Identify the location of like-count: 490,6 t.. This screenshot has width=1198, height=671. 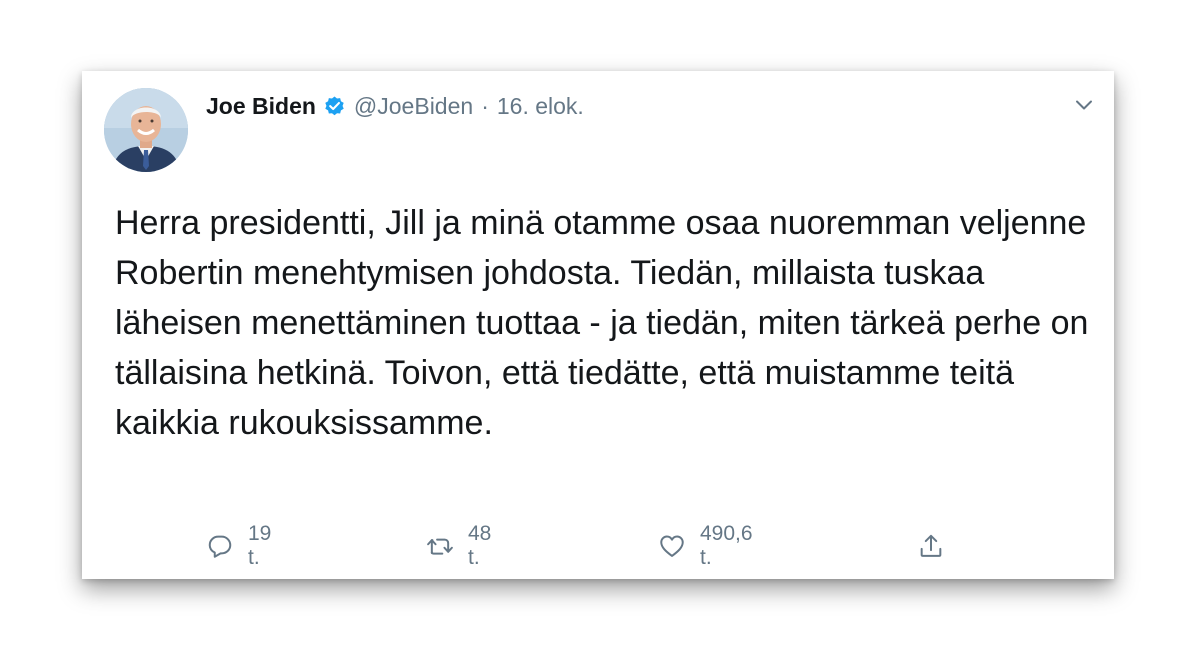
(726, 545).